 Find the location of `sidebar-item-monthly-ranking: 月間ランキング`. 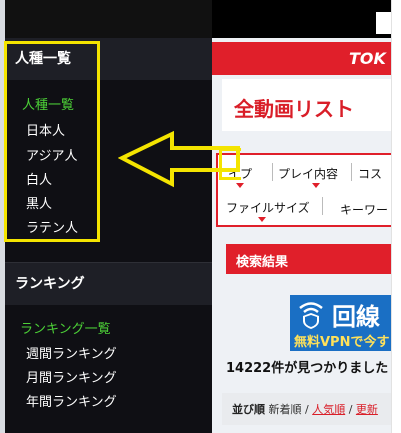

sidebar-item-monthly-ranking: 月間ランキング is located at coordinates (71, 376).